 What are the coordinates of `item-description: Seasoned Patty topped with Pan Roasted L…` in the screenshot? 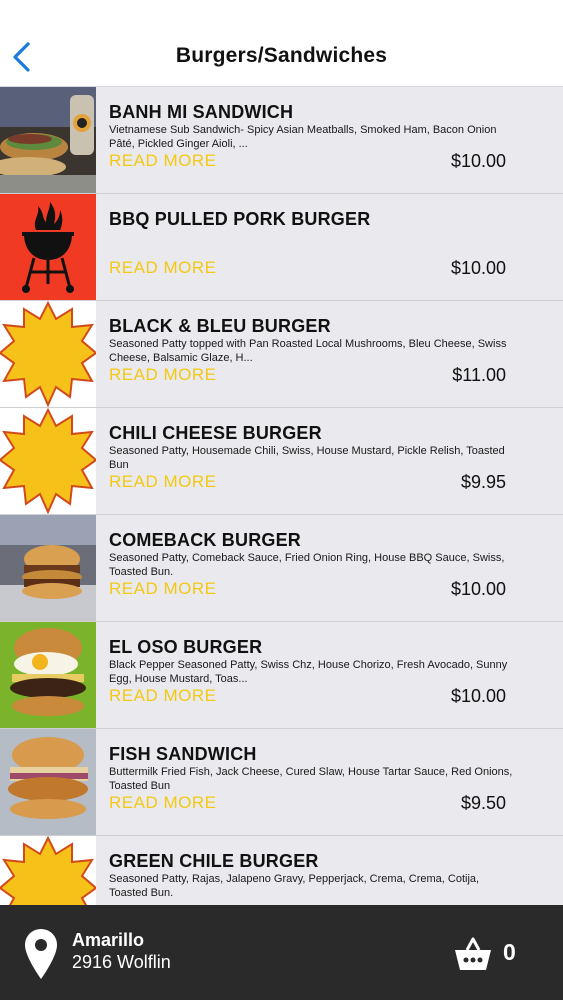 It's located at (308, 351).